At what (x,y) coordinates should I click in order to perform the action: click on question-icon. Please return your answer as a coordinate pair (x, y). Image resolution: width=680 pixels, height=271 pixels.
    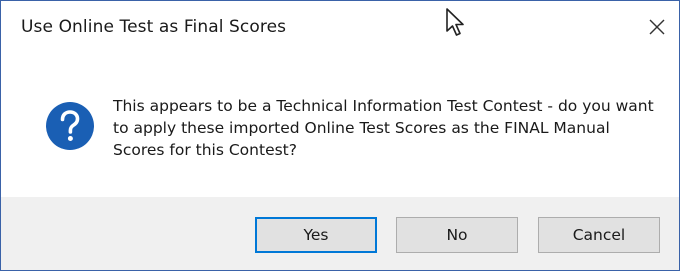
    Looking at the image, I should click on (70, 126).